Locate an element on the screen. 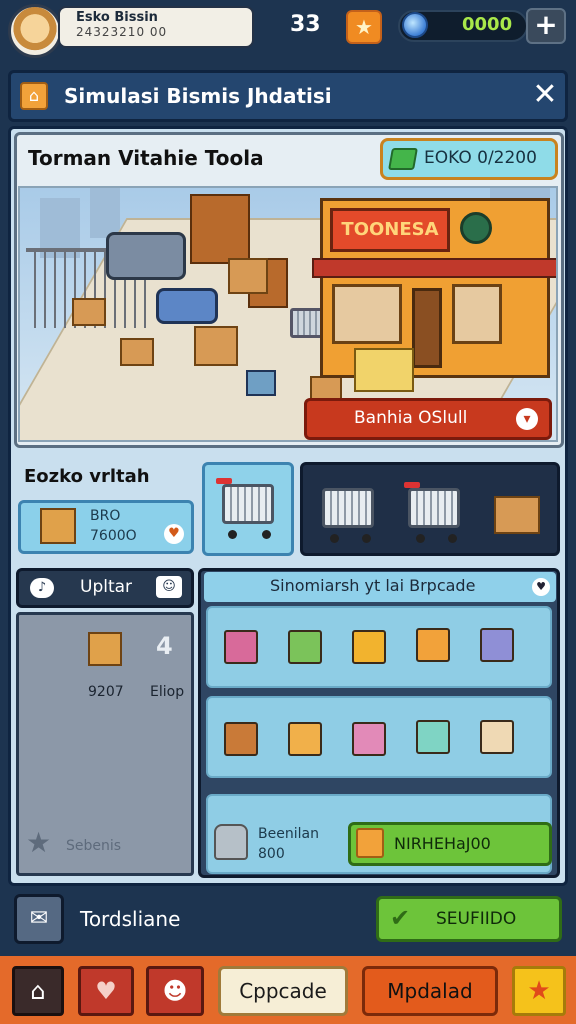 This screenshot has height=1024, width=576. item-price: 9207 is located at coordinates (106, 692).